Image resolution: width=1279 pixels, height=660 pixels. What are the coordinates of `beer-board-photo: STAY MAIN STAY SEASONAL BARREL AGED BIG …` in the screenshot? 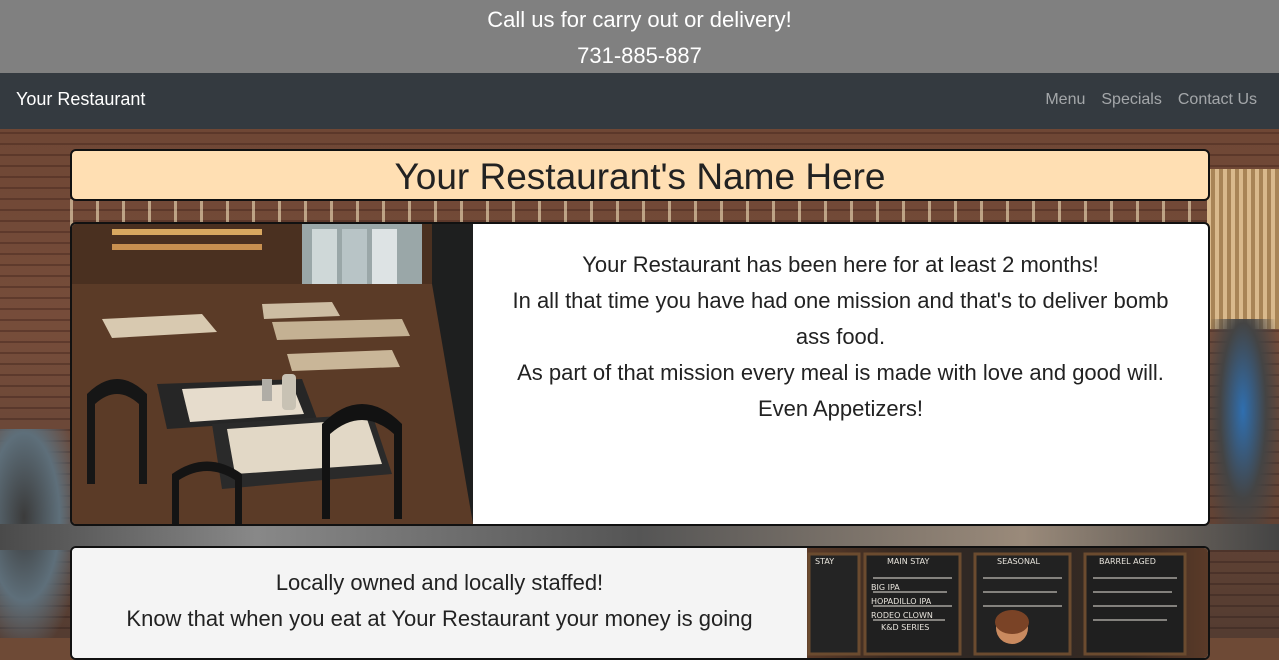 It's located at (1007, 603).